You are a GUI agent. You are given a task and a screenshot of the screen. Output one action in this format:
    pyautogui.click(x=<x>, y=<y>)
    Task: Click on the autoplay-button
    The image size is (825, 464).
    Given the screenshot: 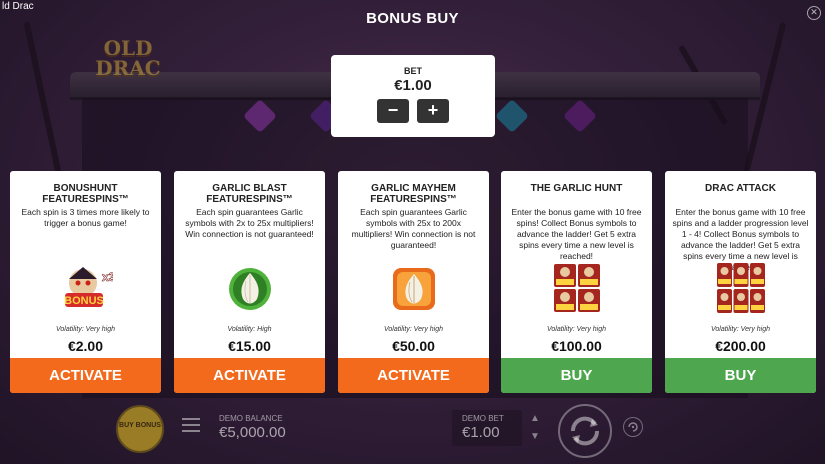 What is the action you would take?
    pyautogui.click(x=633, y=427)
    